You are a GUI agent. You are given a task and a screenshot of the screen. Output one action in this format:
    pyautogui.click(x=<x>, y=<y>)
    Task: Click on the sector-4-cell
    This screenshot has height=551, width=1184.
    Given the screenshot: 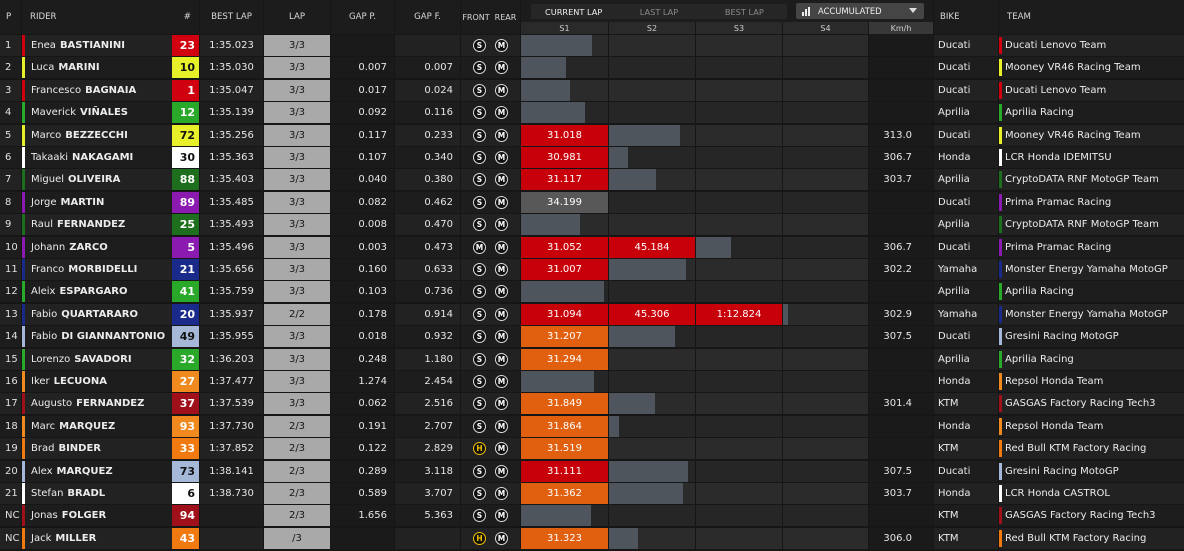 What is the action you would take?
    pyautogui.click(x=825, y=269)
    